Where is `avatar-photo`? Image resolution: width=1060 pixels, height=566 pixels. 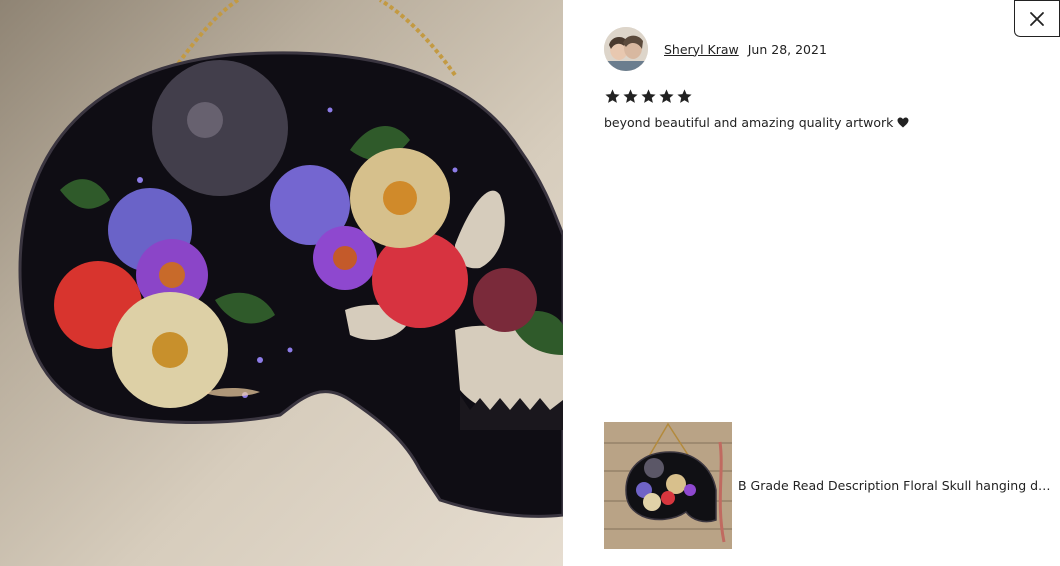
avatar-photo is located at coordinates (626, 49).